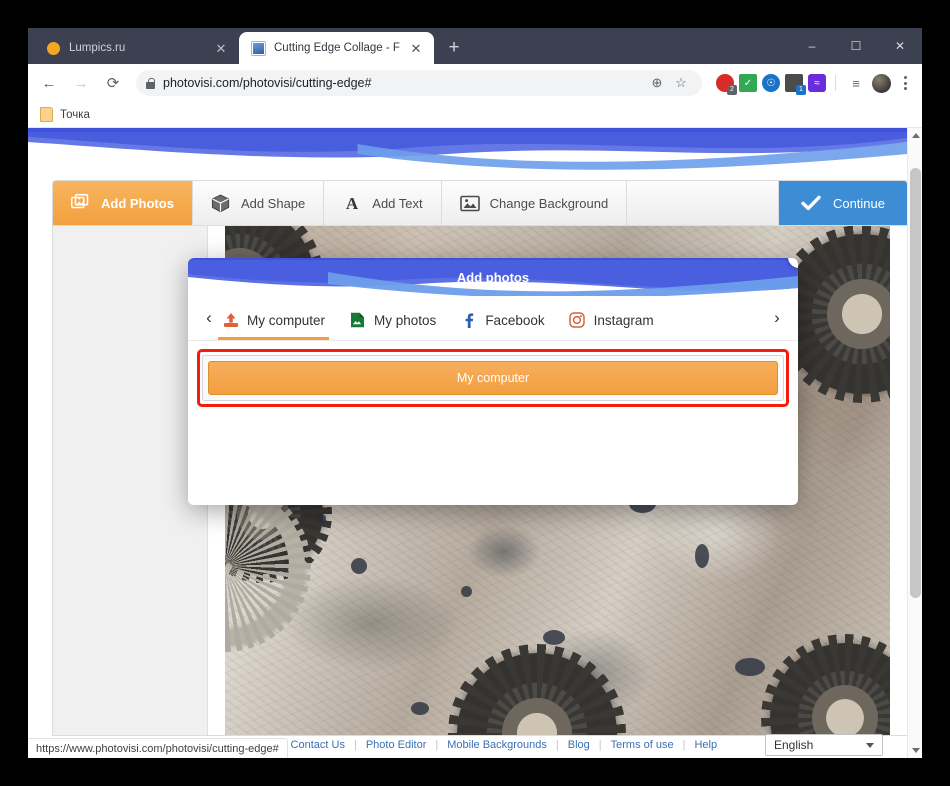 This screenshot has height=786, width=950. I want to click on modal-tab-instagram: Instagram, so click(611, 318).